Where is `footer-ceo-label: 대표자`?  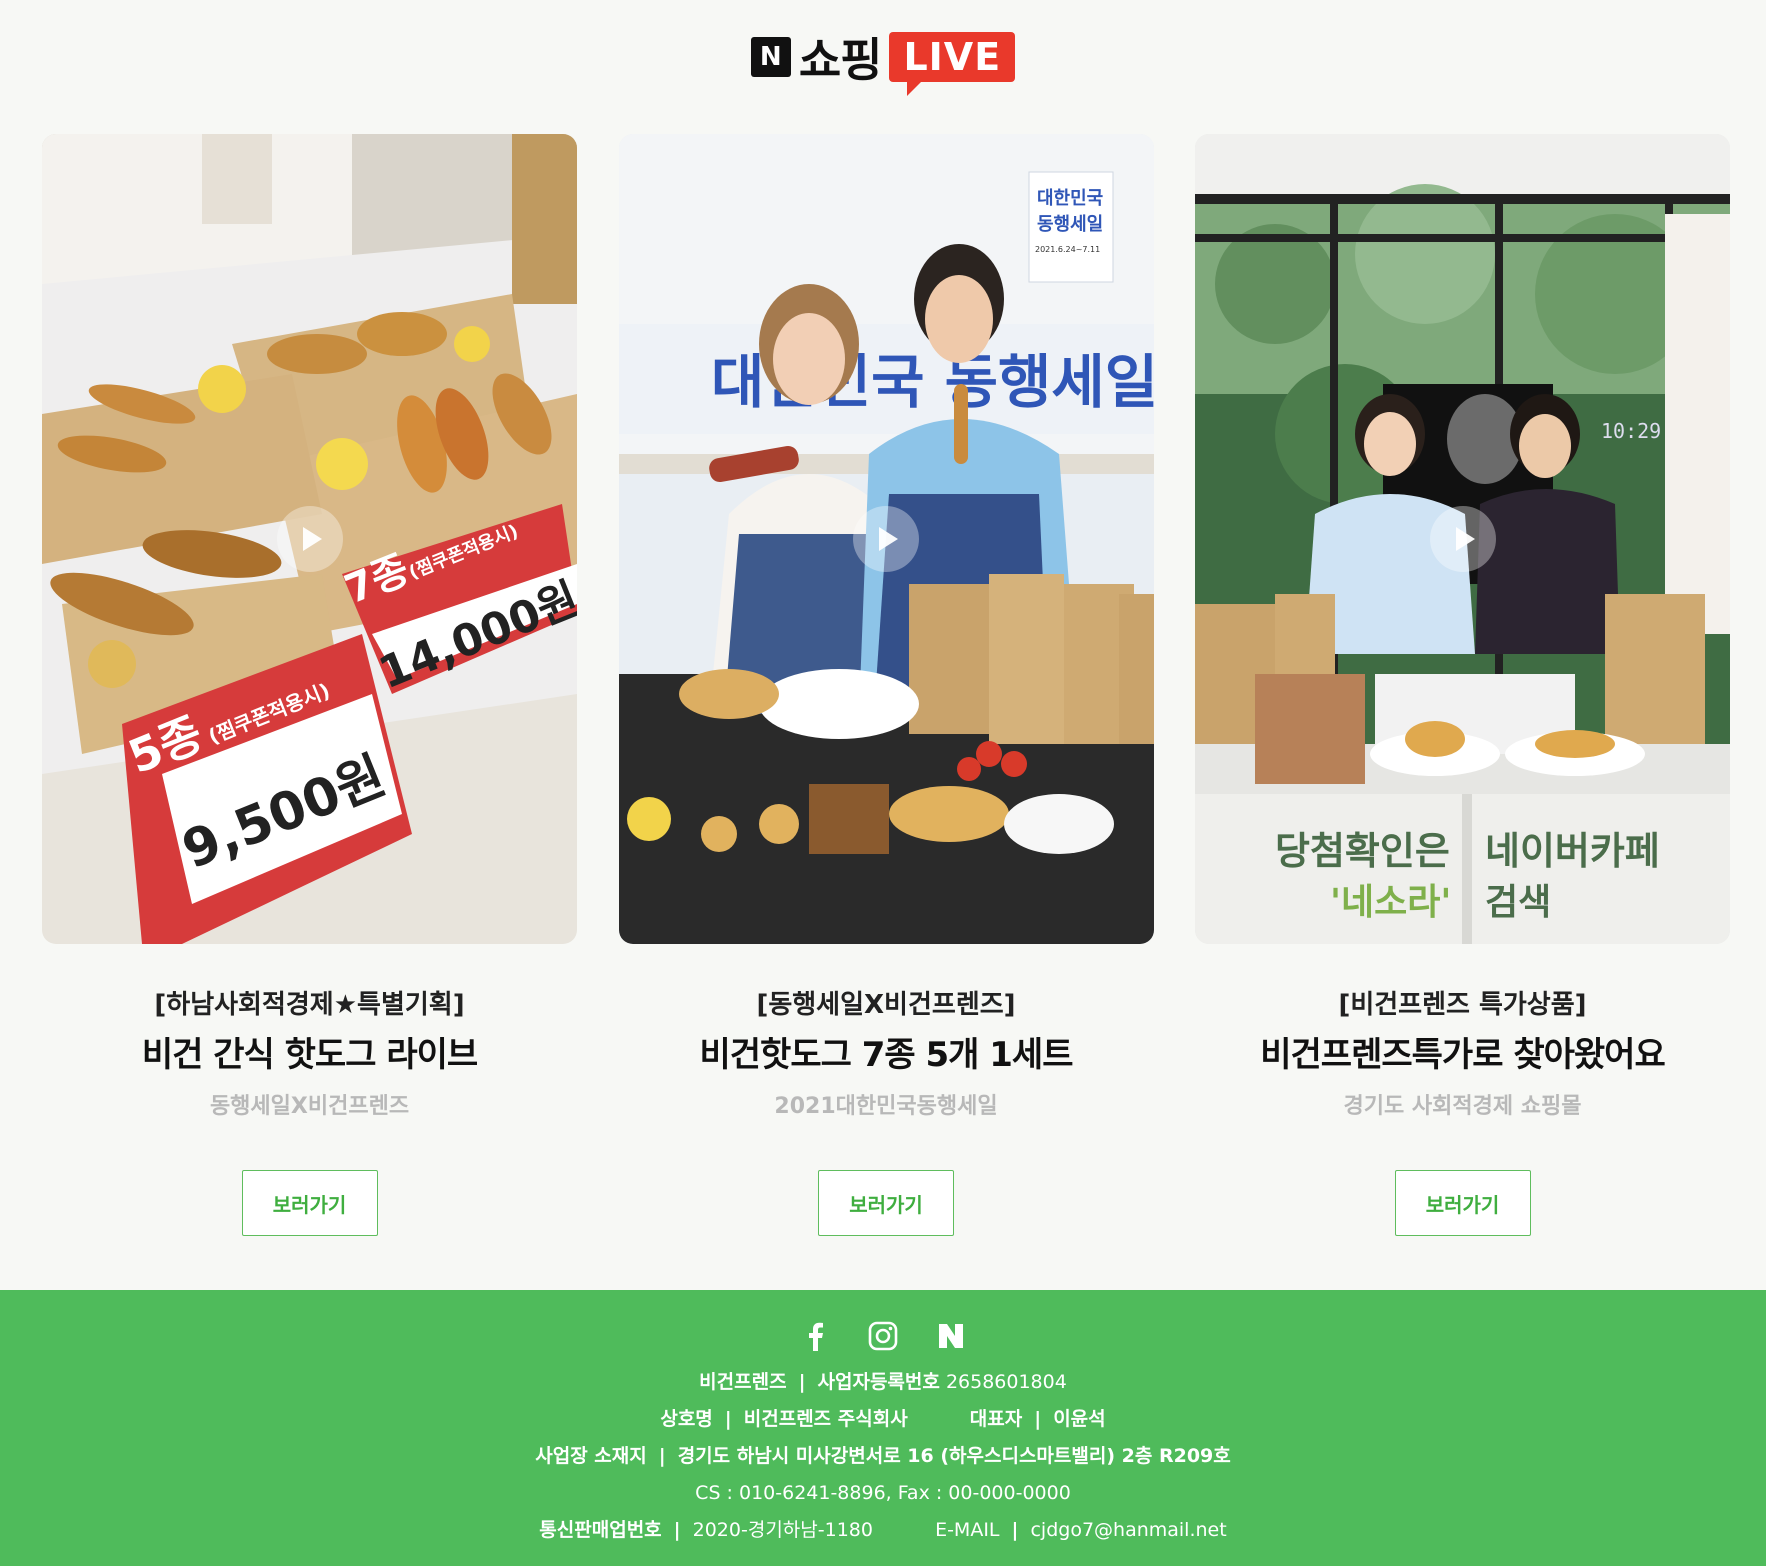
footer-ceo-label: 대표자 is located at coordinates (996, 1419).